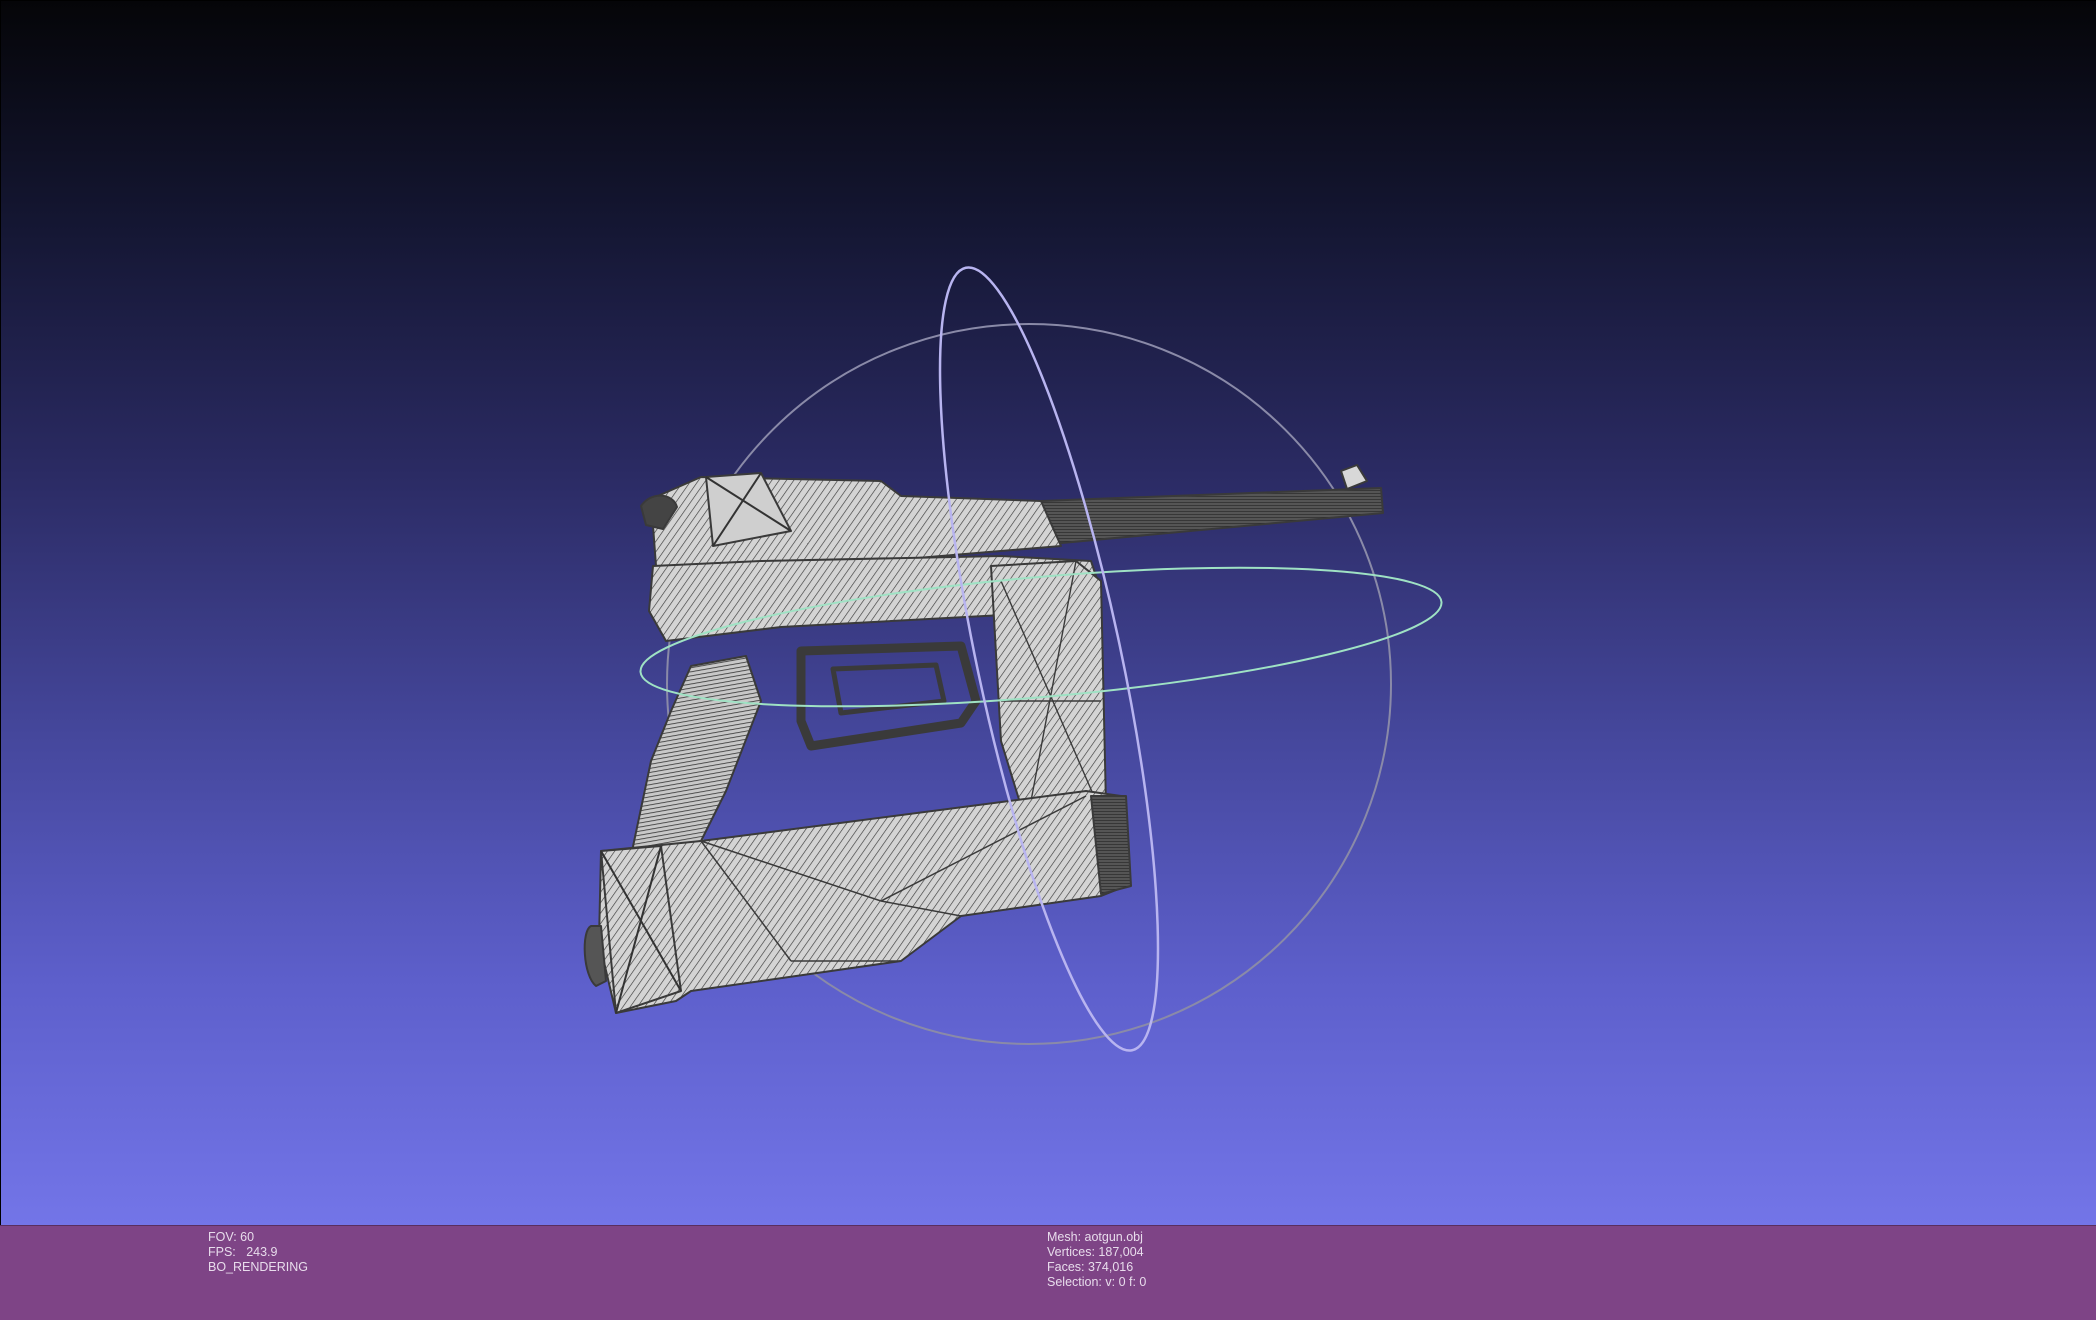 This screenshot has height=1320, width=2096. I want to click on vertices-label: Vertices: 187,004, so click(1095, 1252).